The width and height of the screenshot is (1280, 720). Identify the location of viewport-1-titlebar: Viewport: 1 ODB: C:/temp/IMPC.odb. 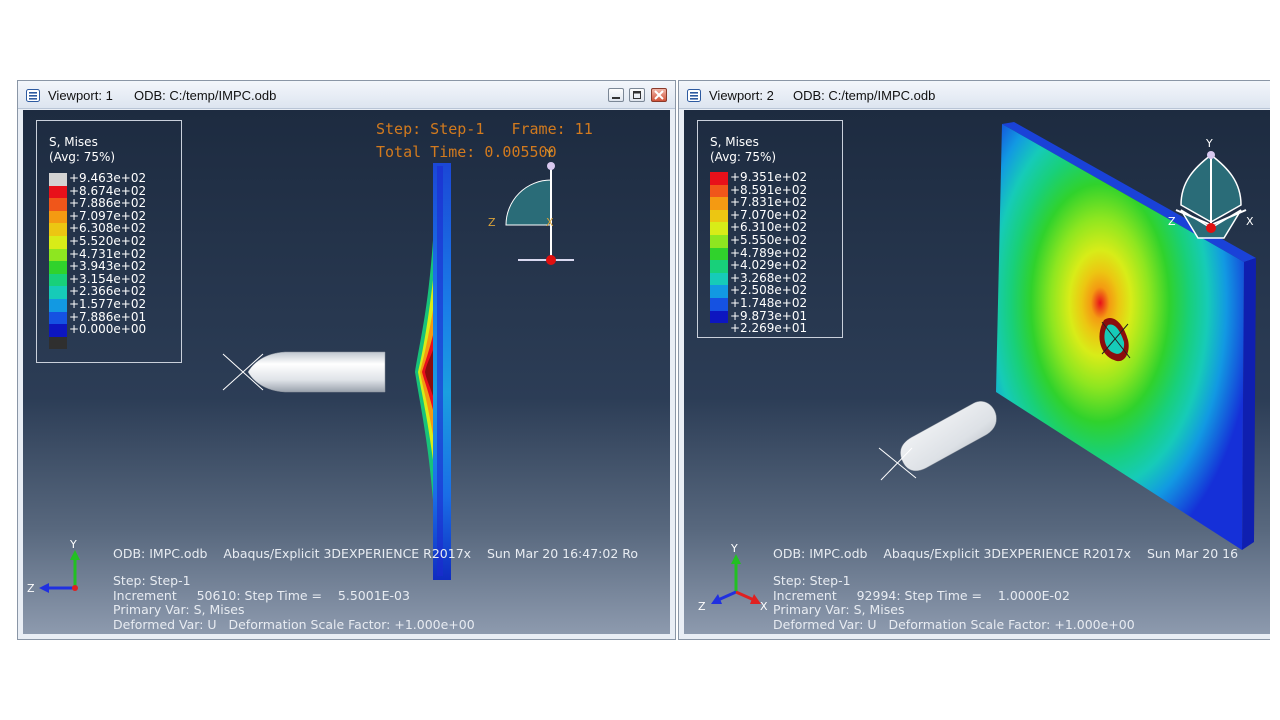
(346, 95).